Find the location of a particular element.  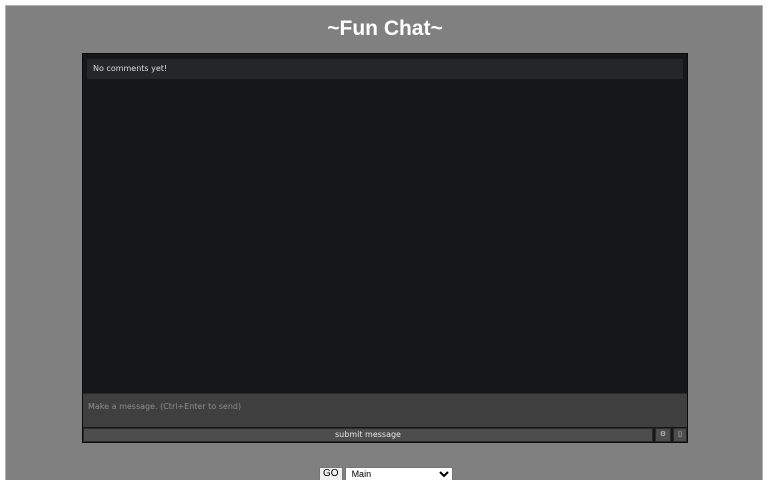

message-input is located at coordinates (385, 410).